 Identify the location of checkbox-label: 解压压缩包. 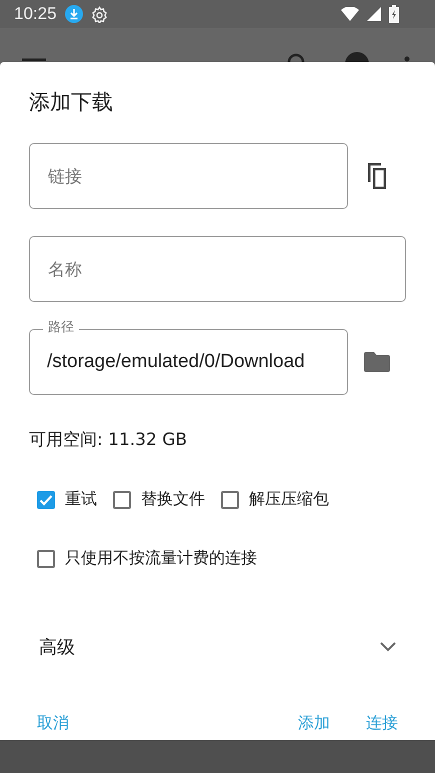
(289, 499).